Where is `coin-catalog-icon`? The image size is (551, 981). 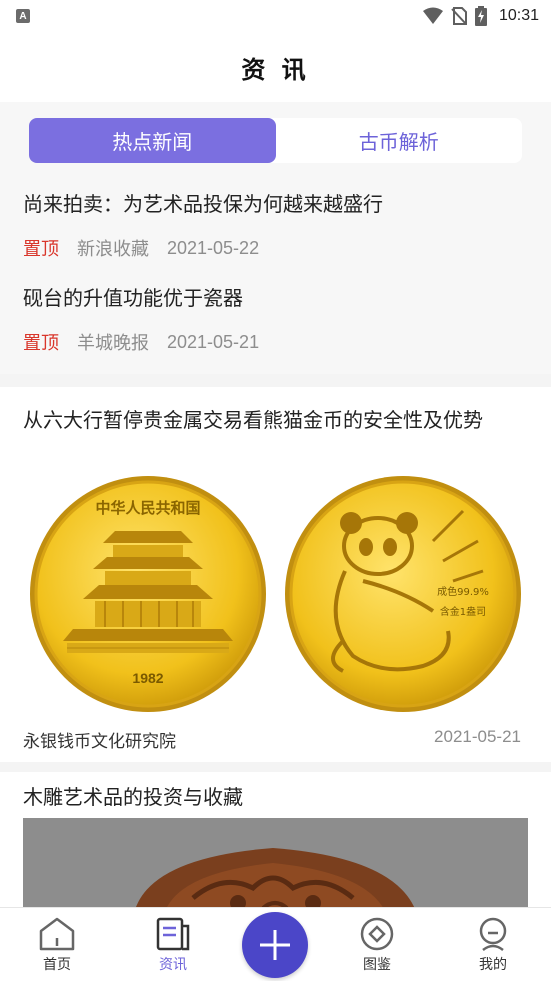 coin-catalog-icon is located at coordinates (377, 934).